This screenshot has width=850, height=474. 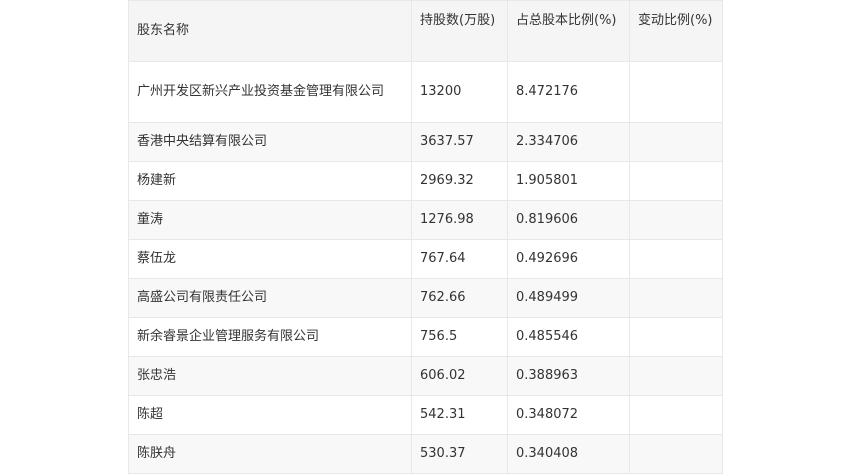 What do you see at coordinates (568, 454) in the screenshot?
I see `cell-ratio: 0.340408` at bounding box center [568, 454].